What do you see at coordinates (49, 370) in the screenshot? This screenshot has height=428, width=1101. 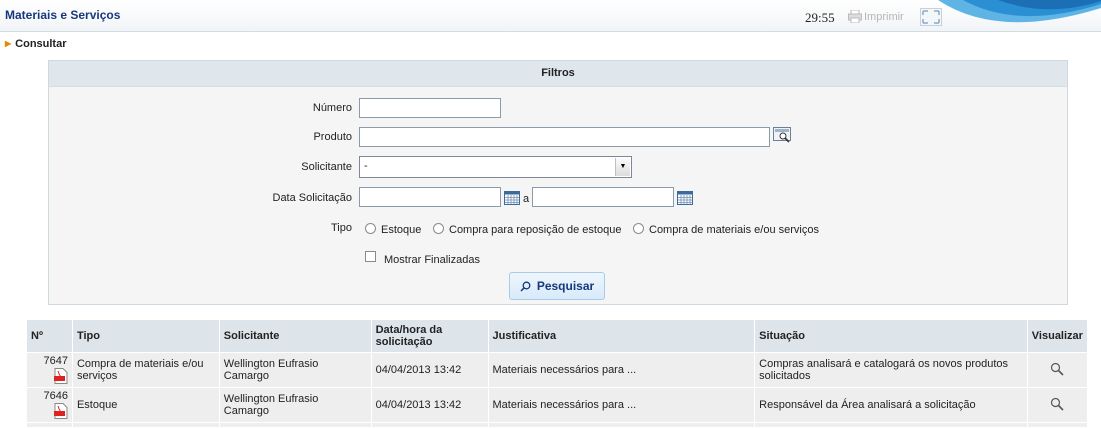 I see `cell-numero: 7647` at bounding box center [49, 370].